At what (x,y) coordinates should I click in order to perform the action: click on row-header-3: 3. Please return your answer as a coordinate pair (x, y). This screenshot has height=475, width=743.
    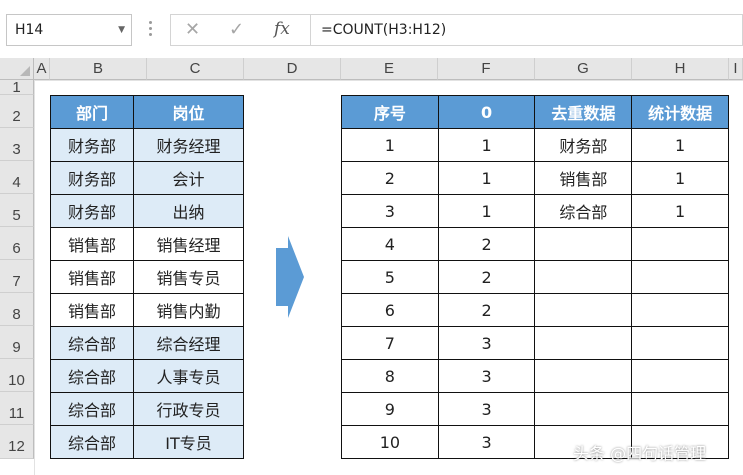
    Looking at the image, I should click on (17, 144).